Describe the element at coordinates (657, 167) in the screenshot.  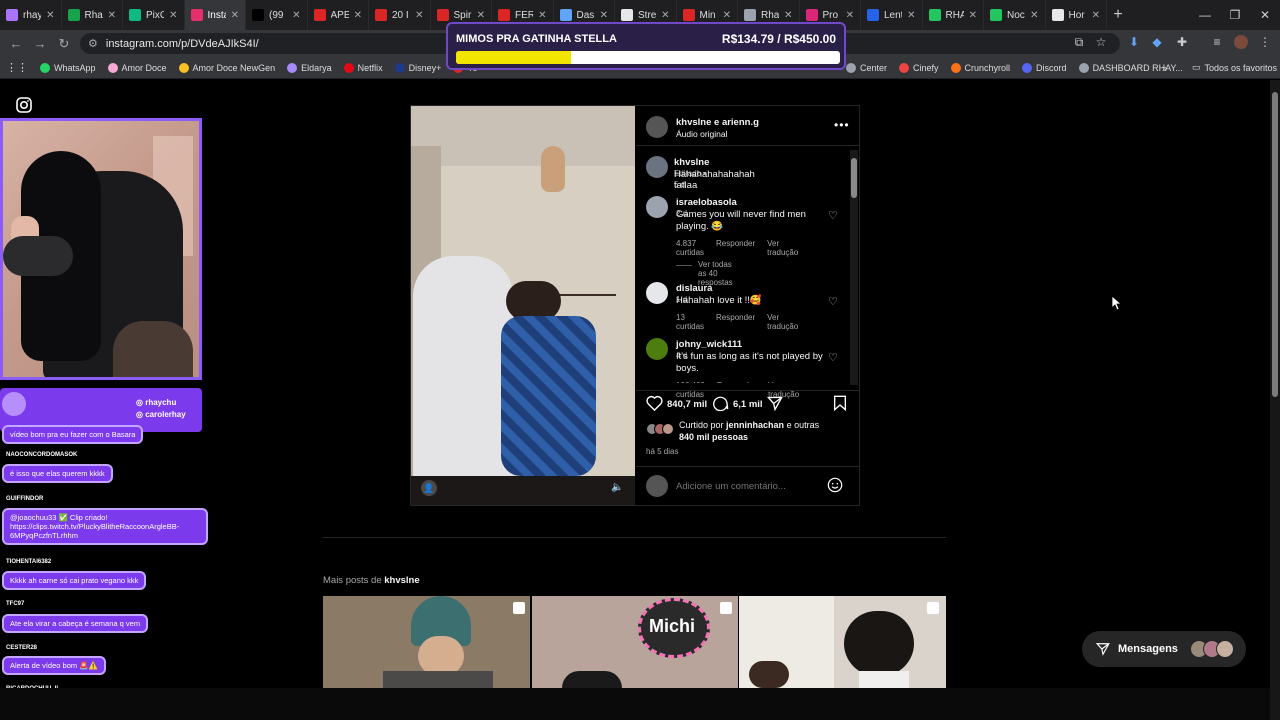
I see `caption-avatar` at that location.